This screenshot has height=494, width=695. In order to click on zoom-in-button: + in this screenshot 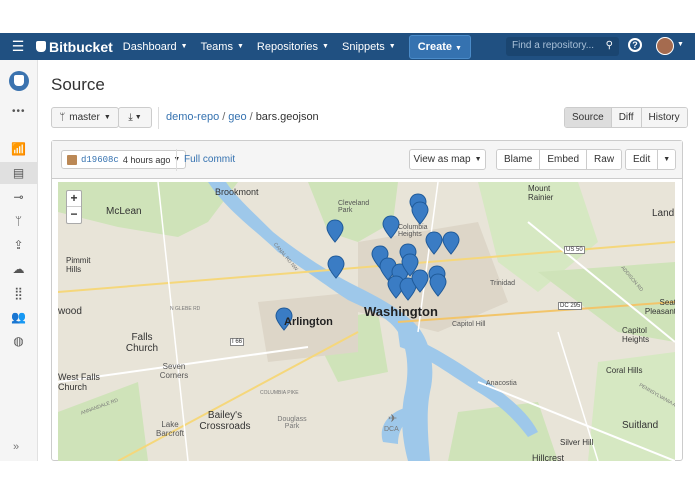, I will do `click(74, 199)`.